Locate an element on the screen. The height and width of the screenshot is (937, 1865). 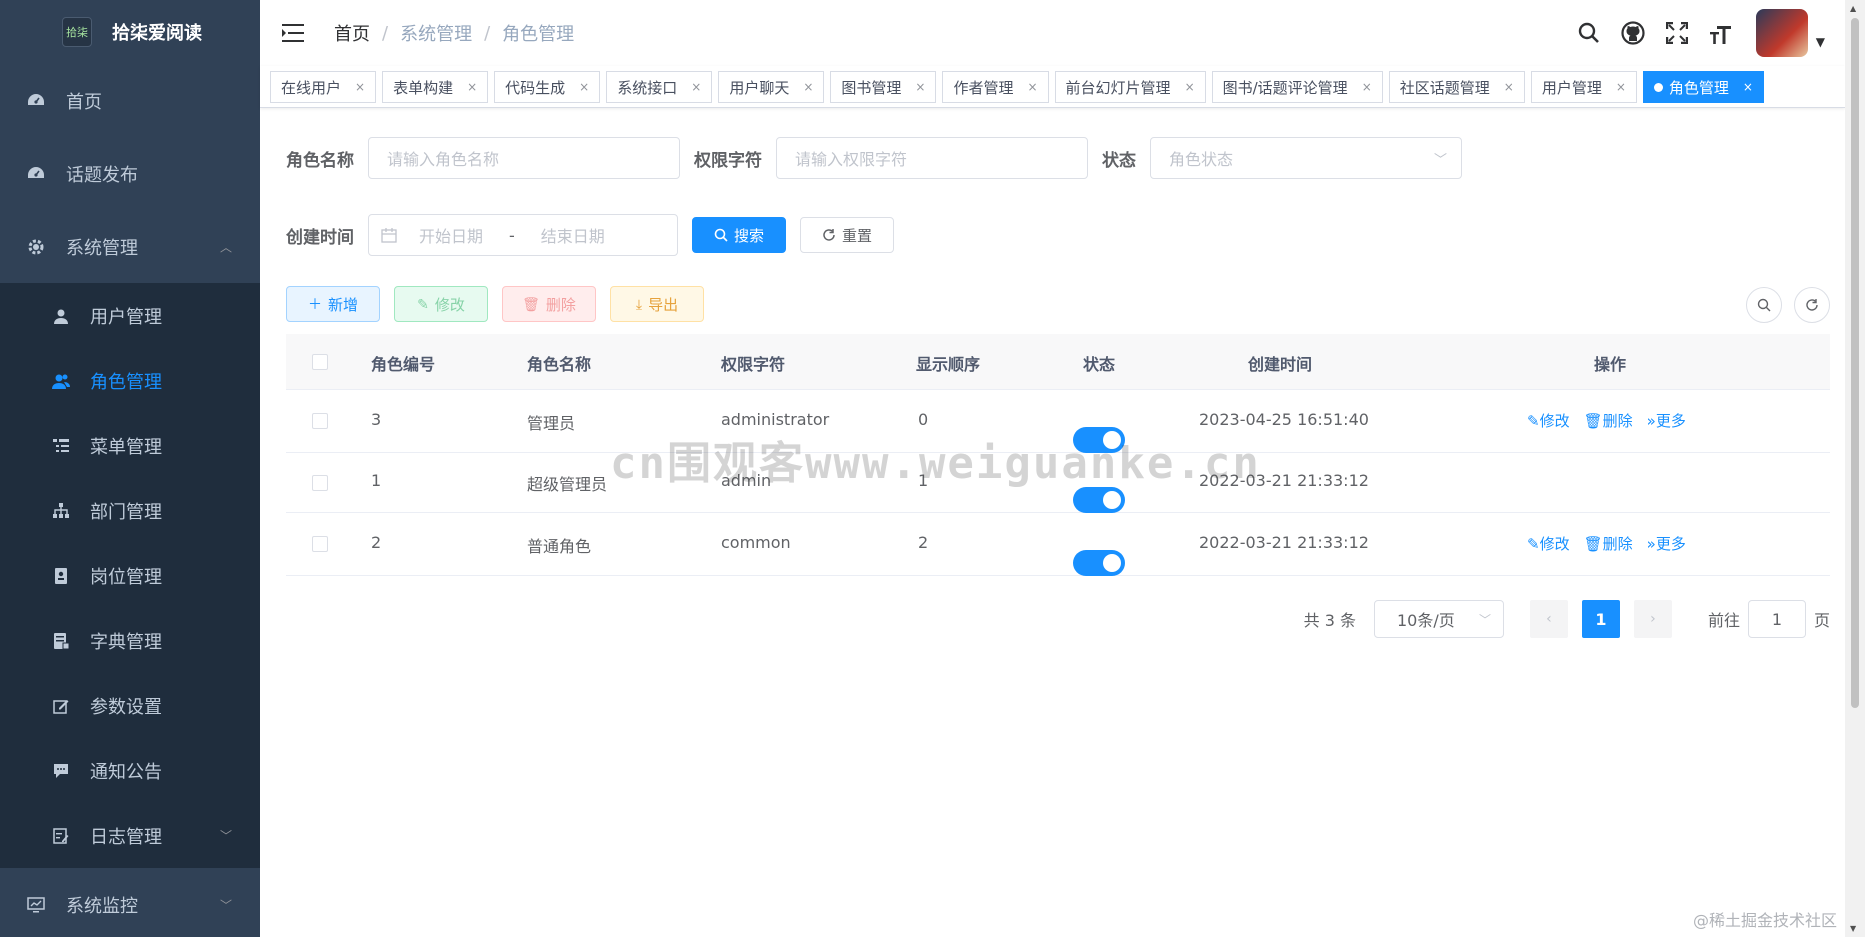
sidebar-item-monitor: 系统监控 ﹀ is located at coordinates (130, 902).